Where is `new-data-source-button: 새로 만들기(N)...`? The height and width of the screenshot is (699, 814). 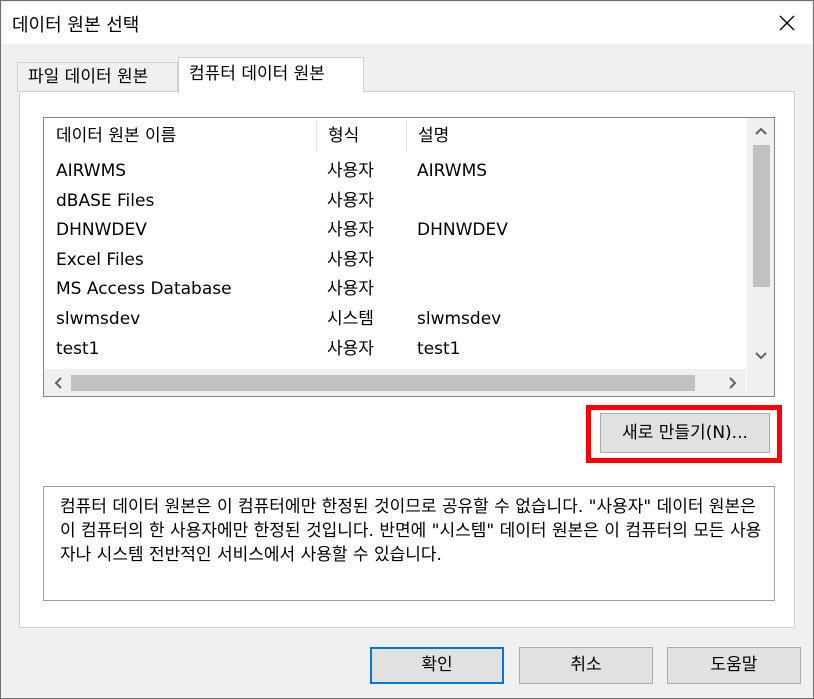
new-data-source-button: 새로 만들기(N)... is located at coordinates (685, 433).